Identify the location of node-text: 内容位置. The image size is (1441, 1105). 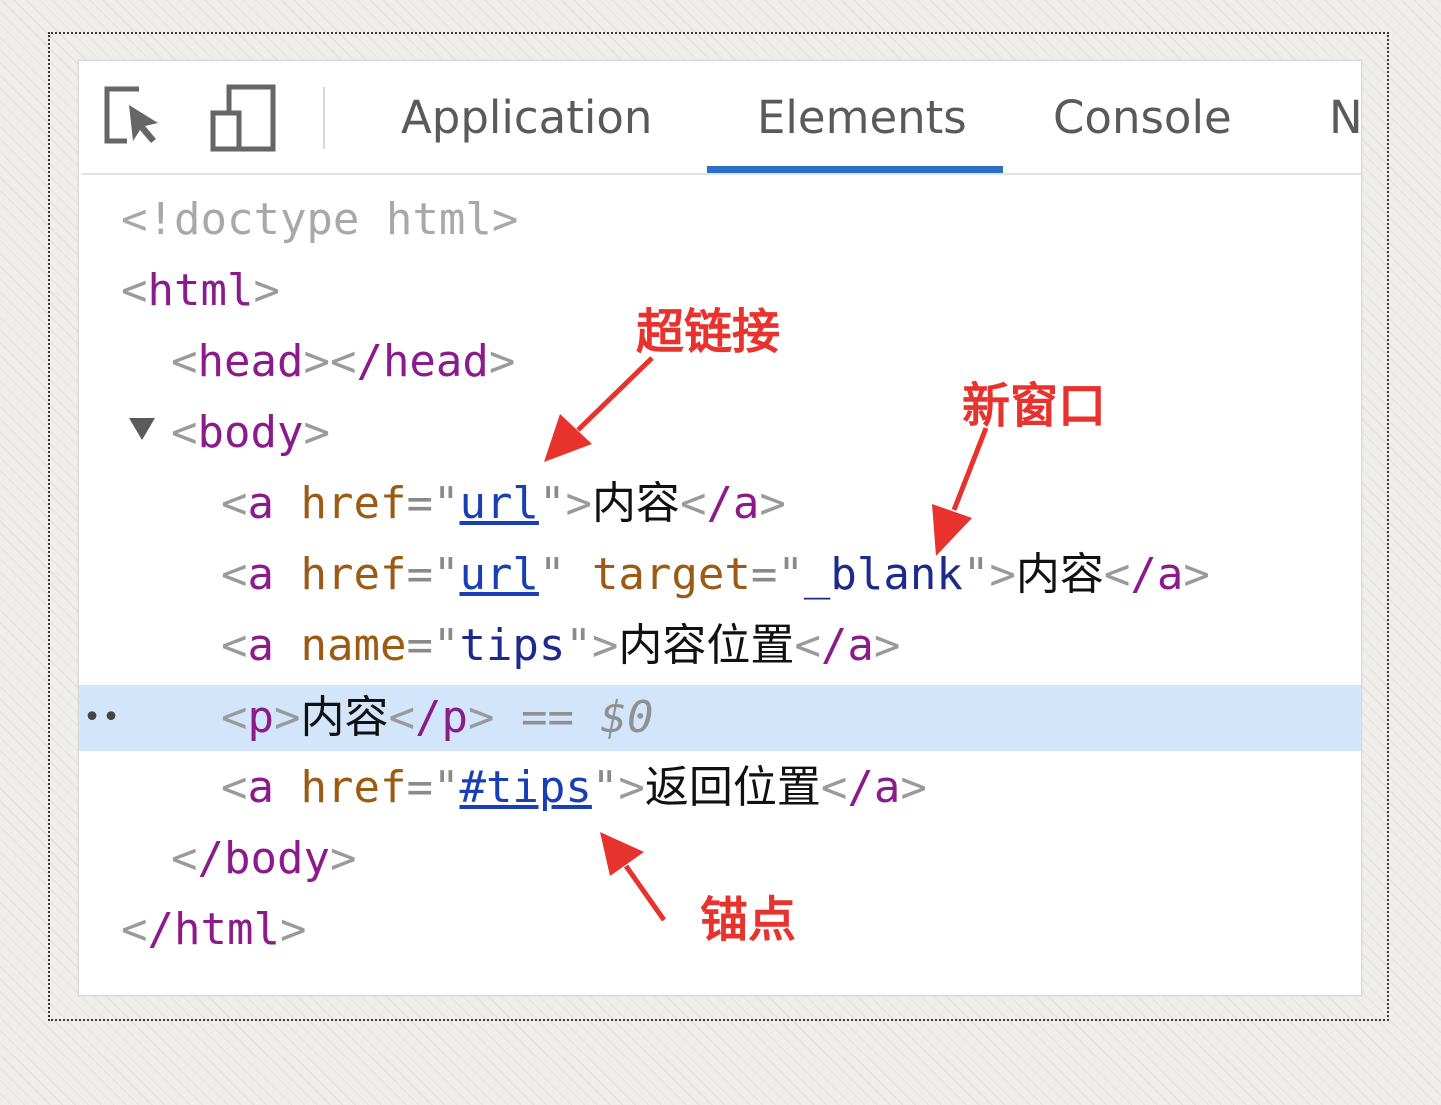
(706, 645).